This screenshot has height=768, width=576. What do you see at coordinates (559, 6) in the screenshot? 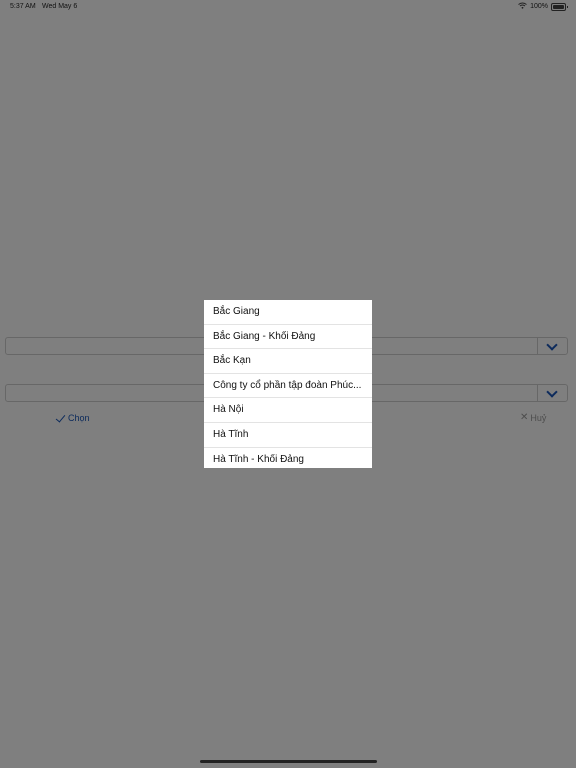
I see `battery-icon` at bounding box center [559, 6].